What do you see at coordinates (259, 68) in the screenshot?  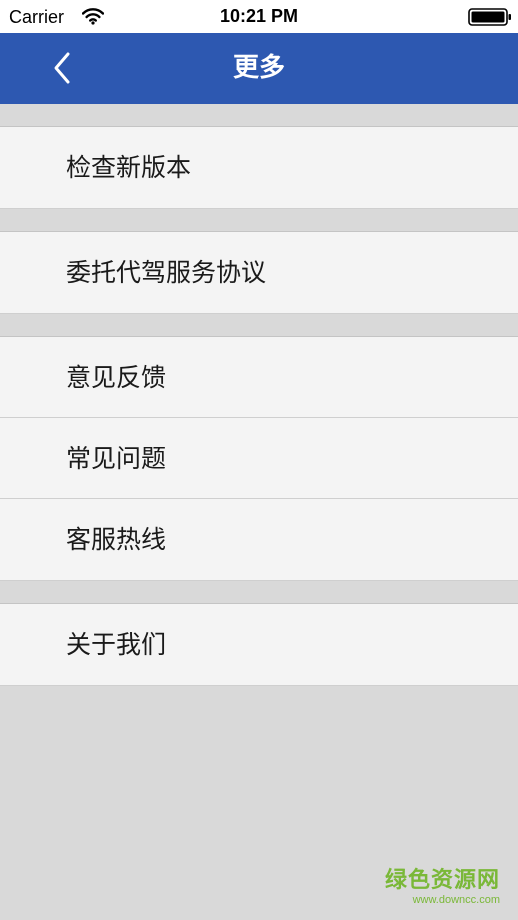 I see `navigation-bar: 更多` at bounding box center [259, 68].